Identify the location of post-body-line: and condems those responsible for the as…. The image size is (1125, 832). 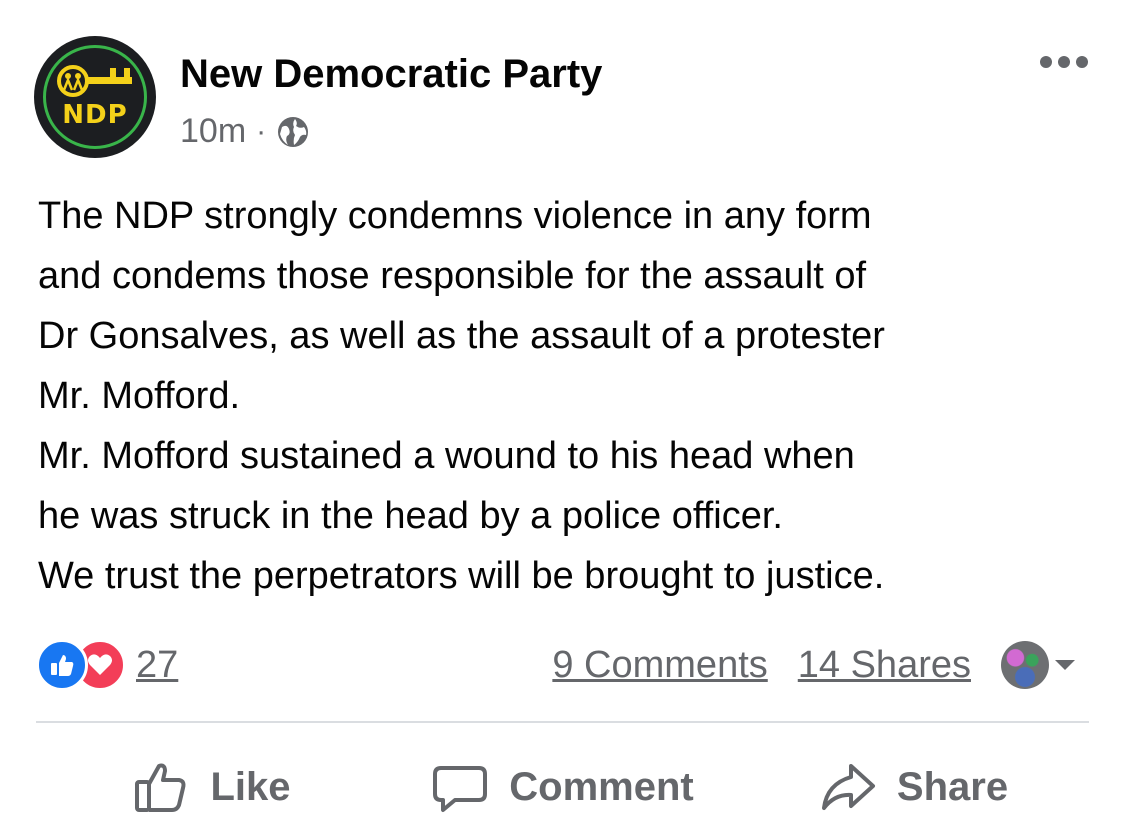
(452, 276).